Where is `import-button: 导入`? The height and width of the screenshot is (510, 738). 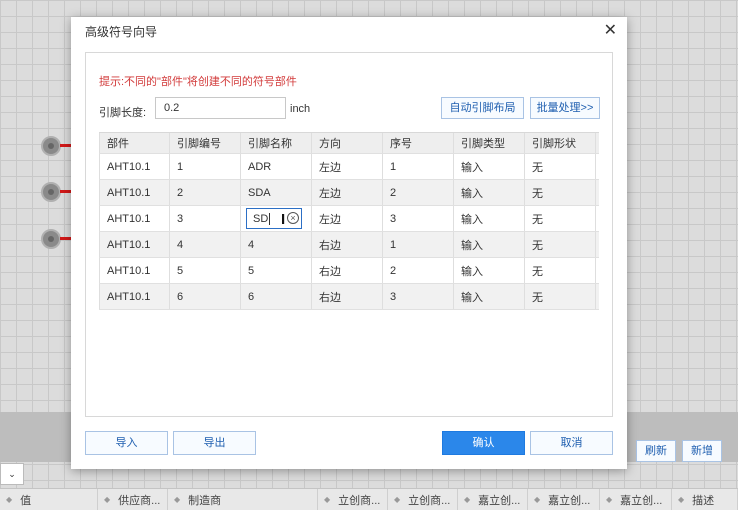
import-button: 导入 is located at coordinates (126, 443).